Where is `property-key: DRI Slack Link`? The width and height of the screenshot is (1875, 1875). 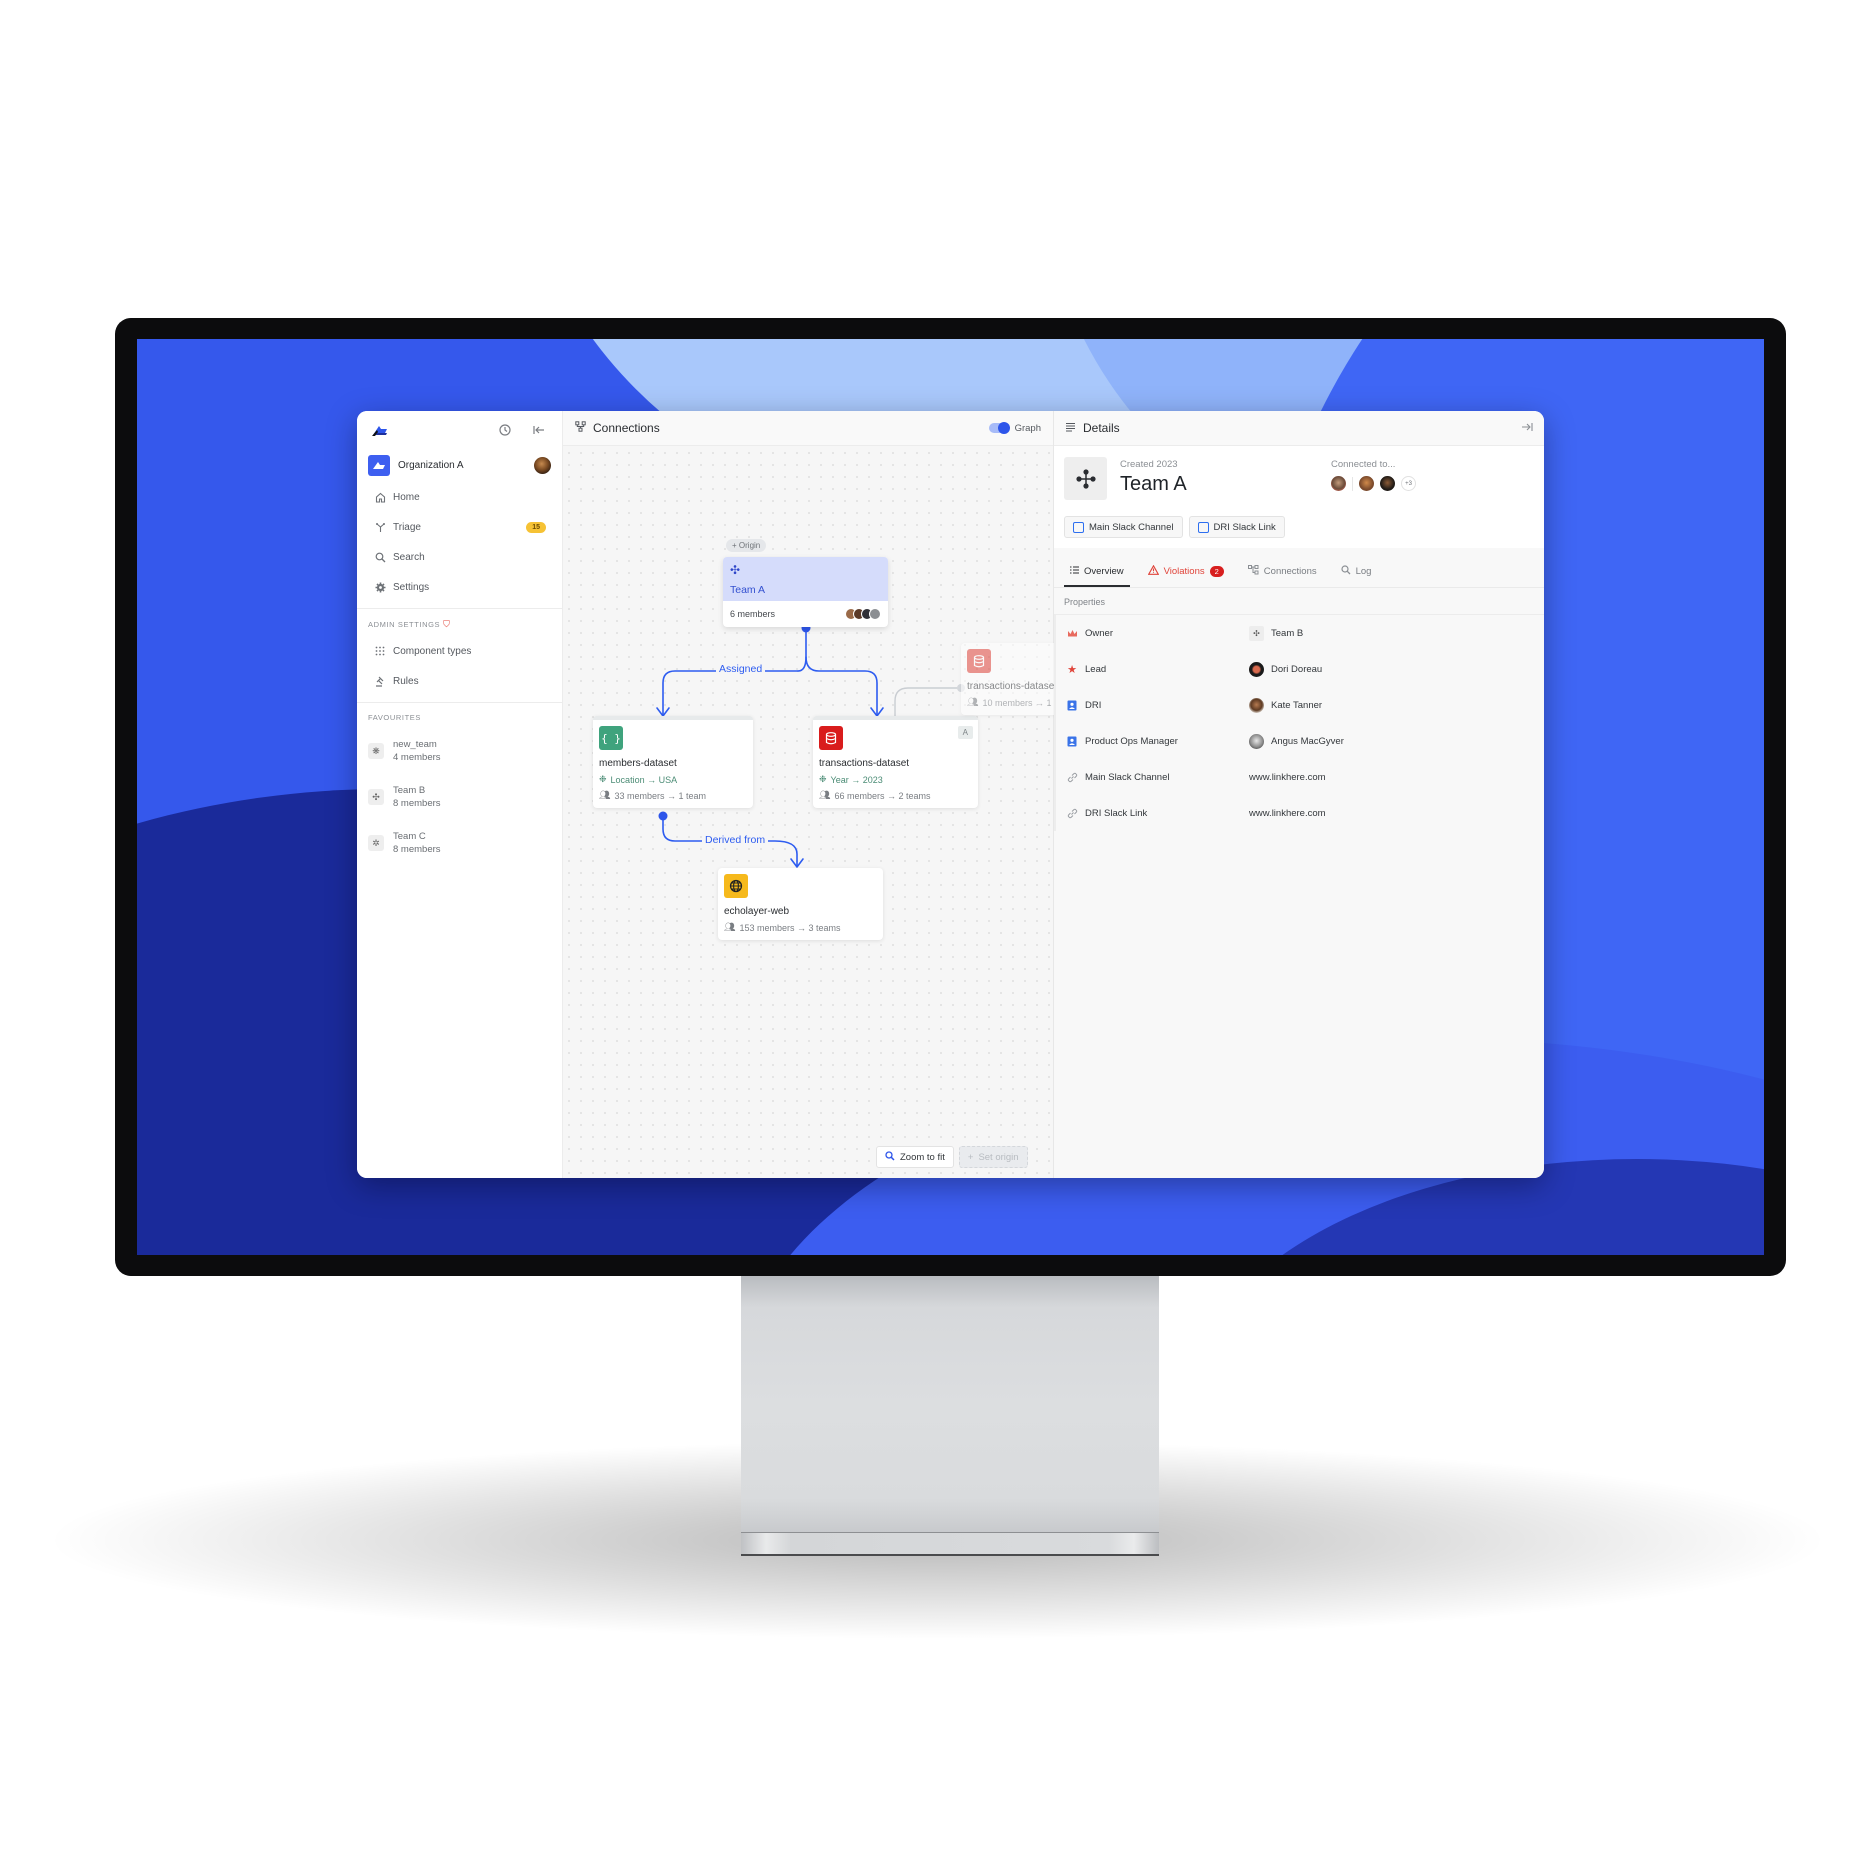 property-key: DRI Slack Link is located at coordinates (1157, 813).